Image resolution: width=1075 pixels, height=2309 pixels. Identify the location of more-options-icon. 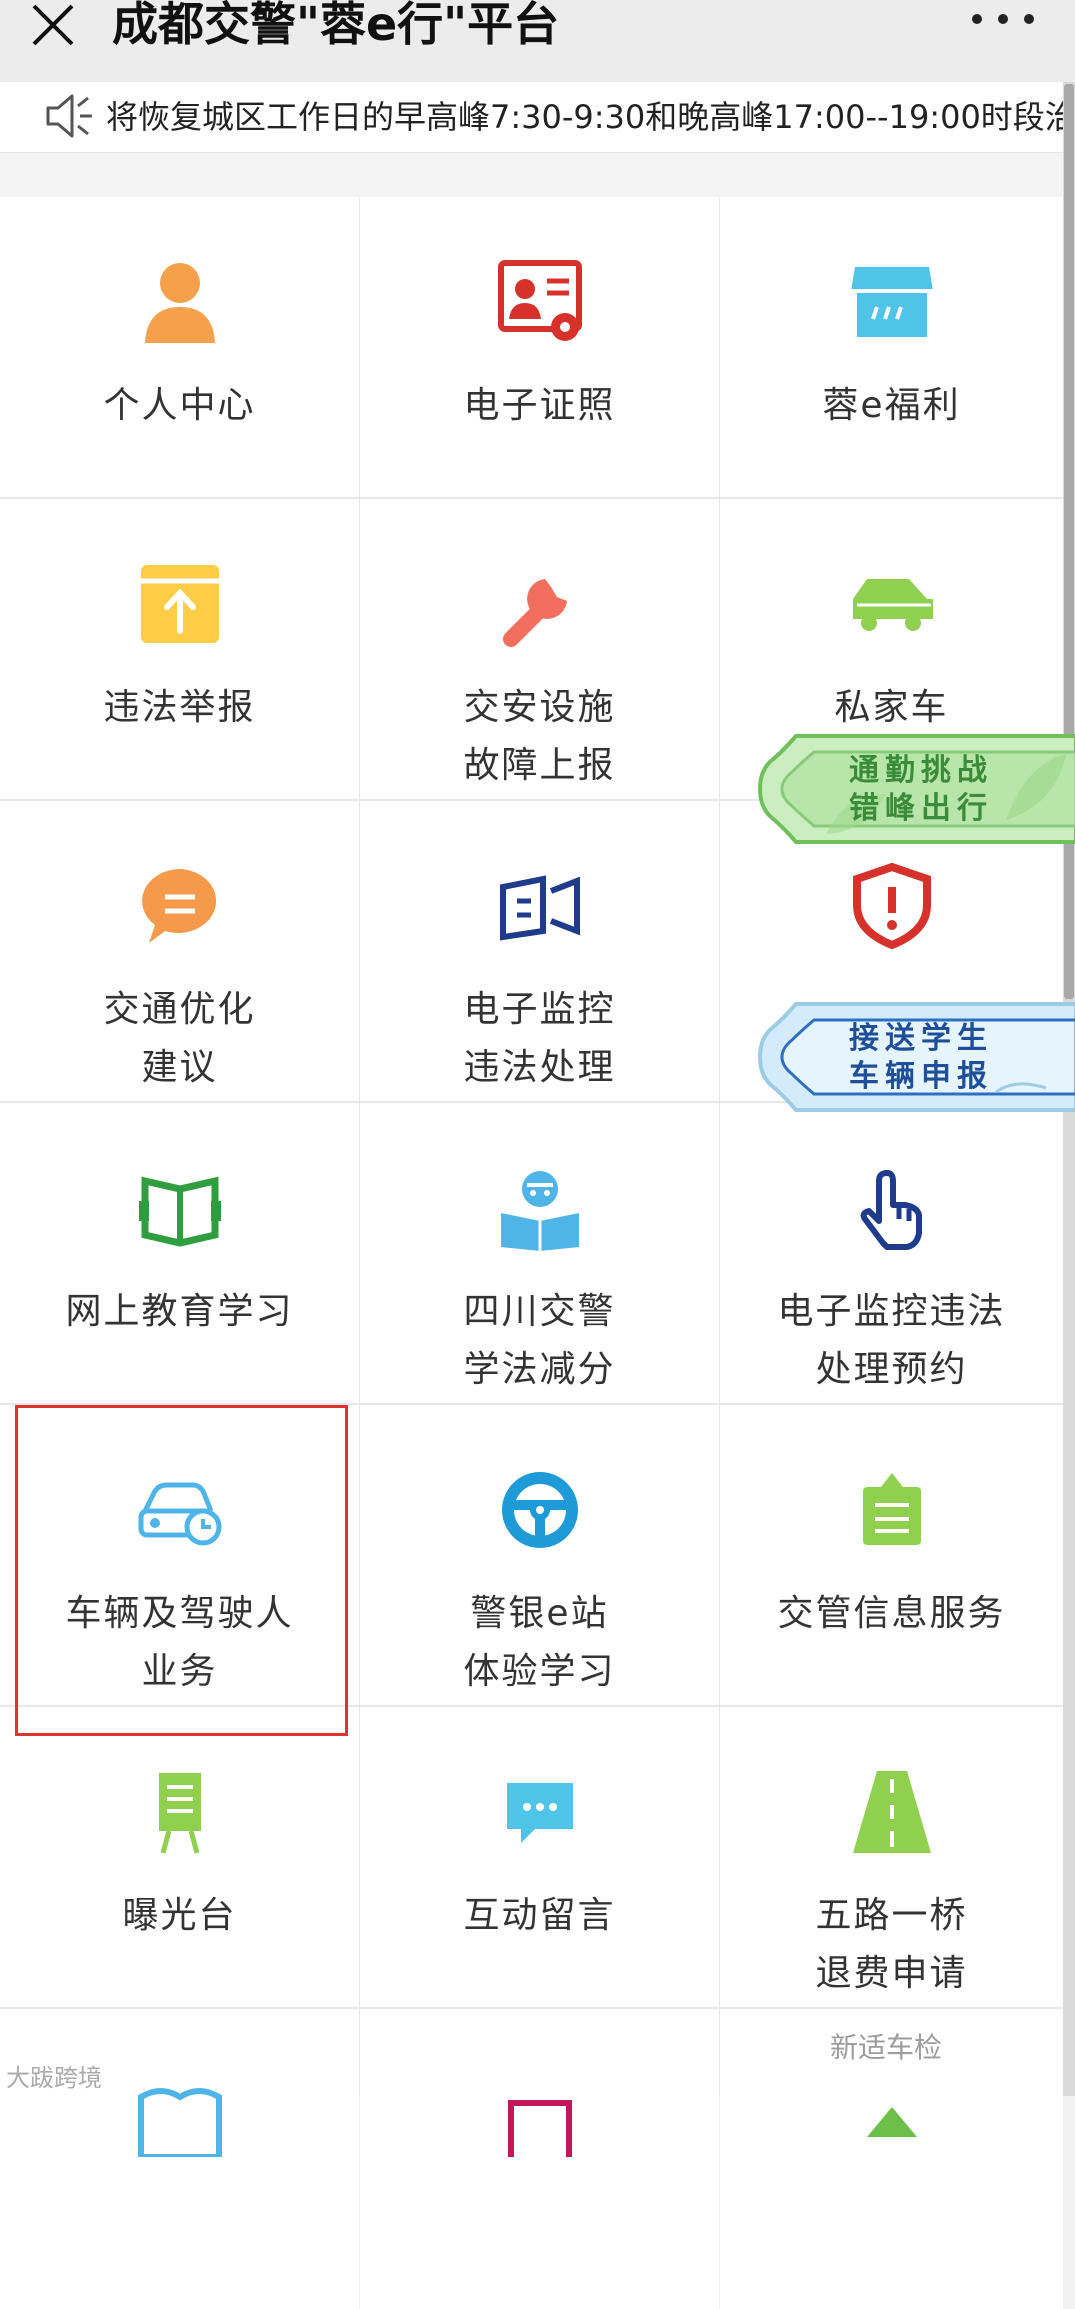
(1003, 19).